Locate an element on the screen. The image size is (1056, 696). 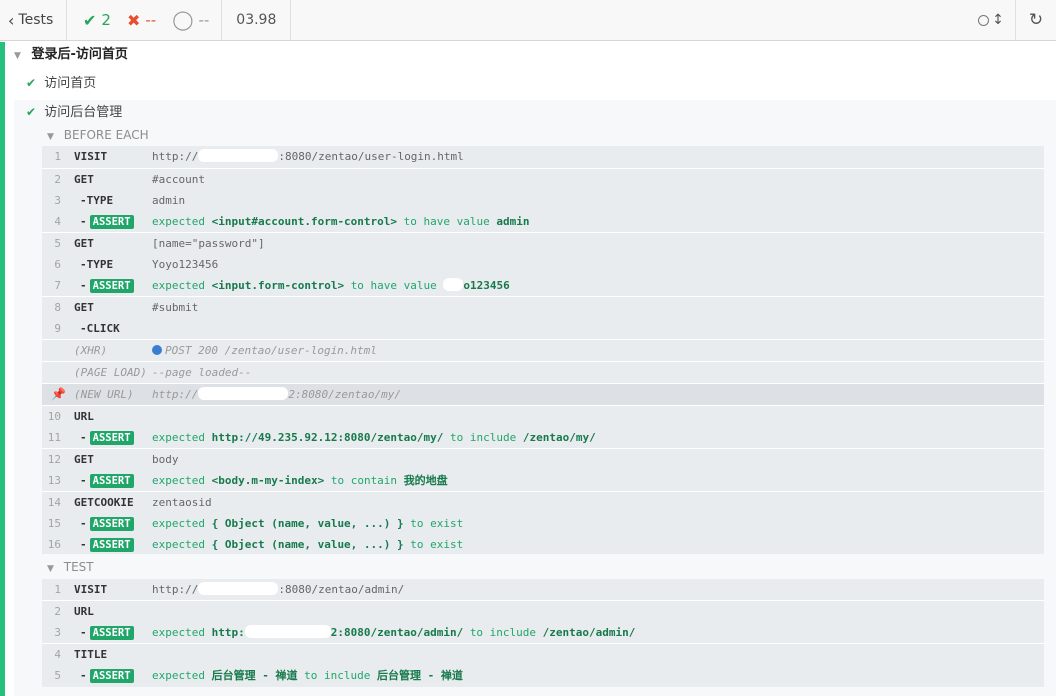
command-name: VISIT is located at coordinates (91, 156).